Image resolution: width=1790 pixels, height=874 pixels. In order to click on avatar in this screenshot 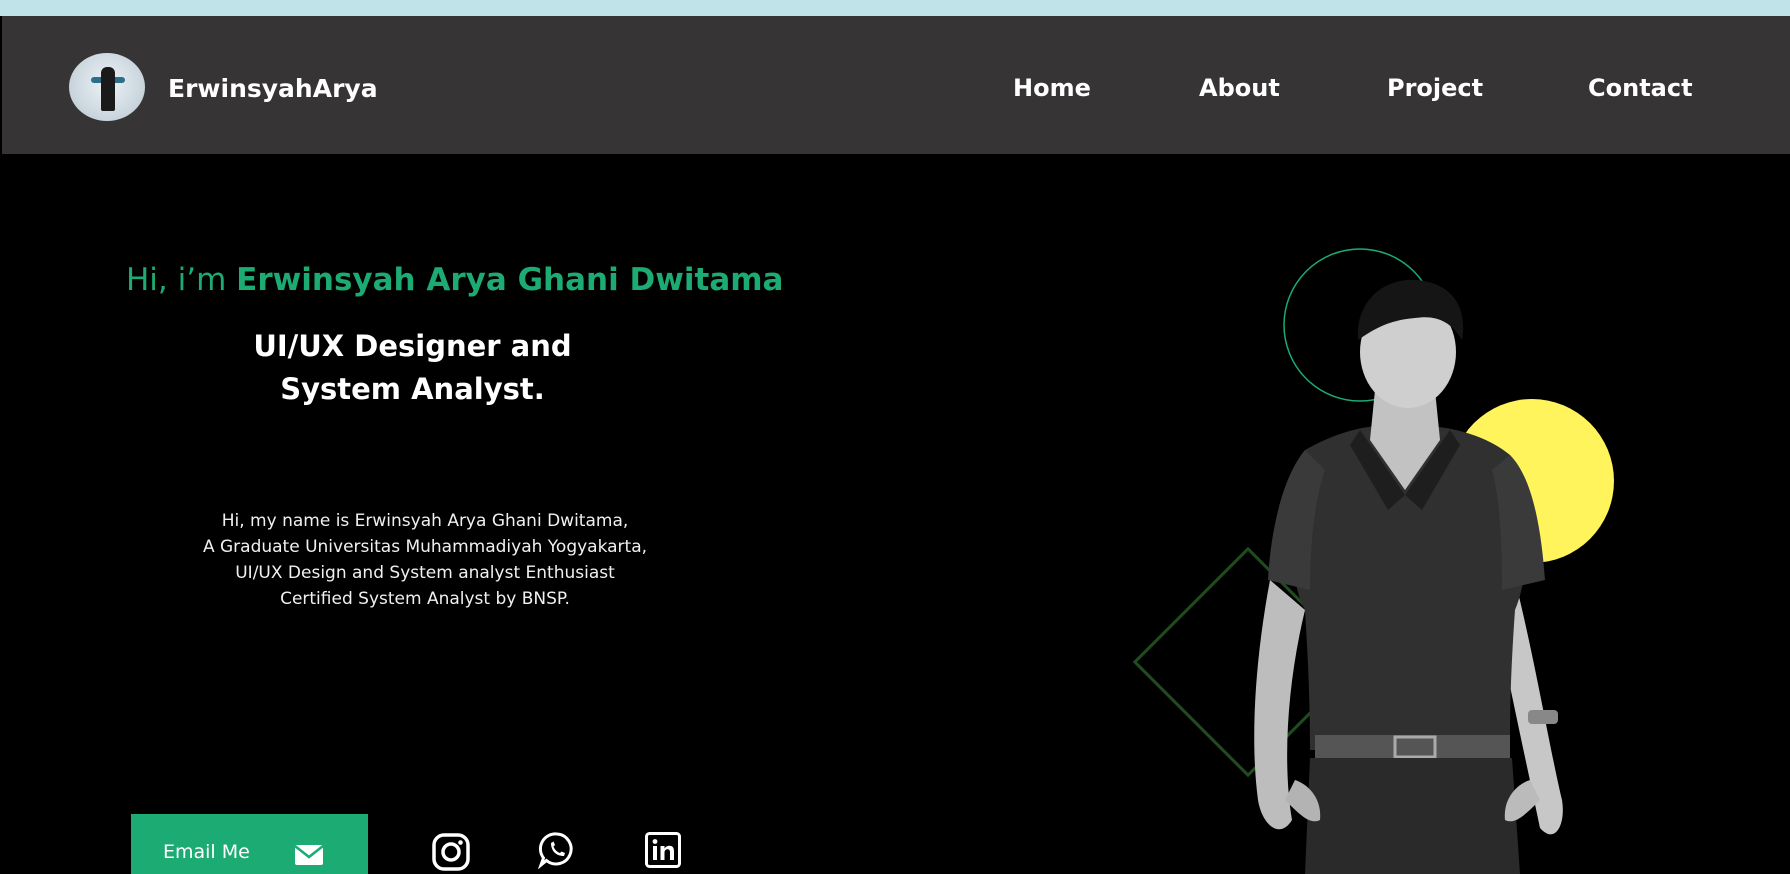, I will do `click(107, 87)`.